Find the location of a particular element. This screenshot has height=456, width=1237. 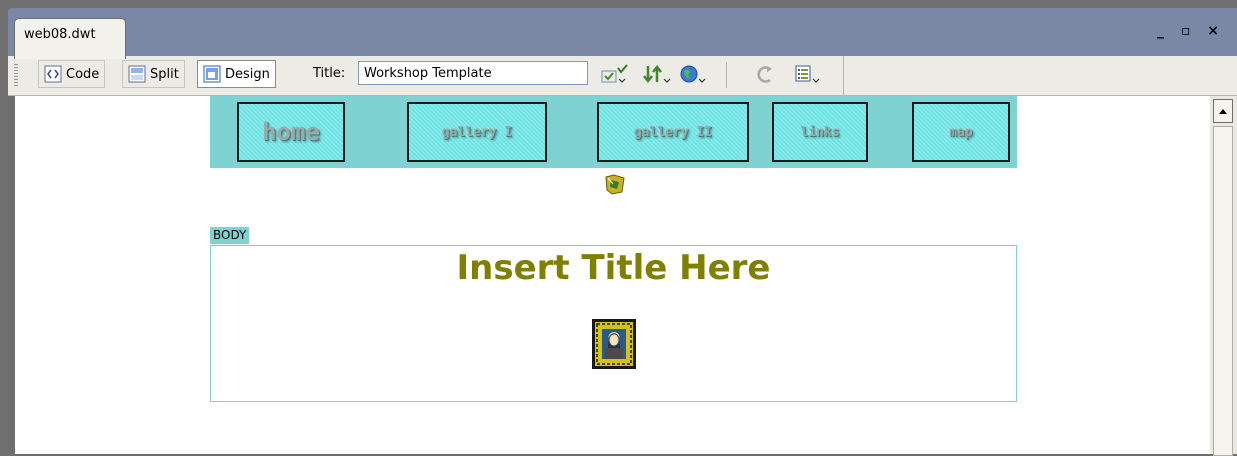

toolbar-separator is located at coordinates (726, 75).